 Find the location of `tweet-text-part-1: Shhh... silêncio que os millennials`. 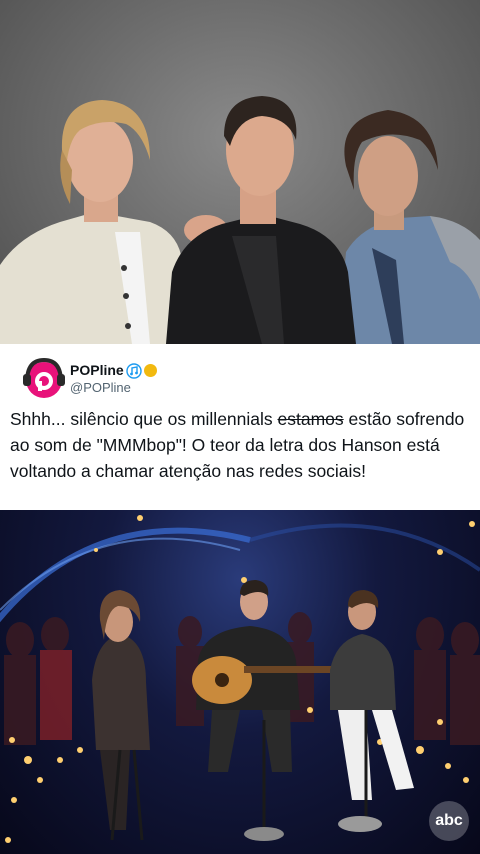

tweet-text-part-1: Shhh... silêncio que os millennials is located at coordinates (144, 419).